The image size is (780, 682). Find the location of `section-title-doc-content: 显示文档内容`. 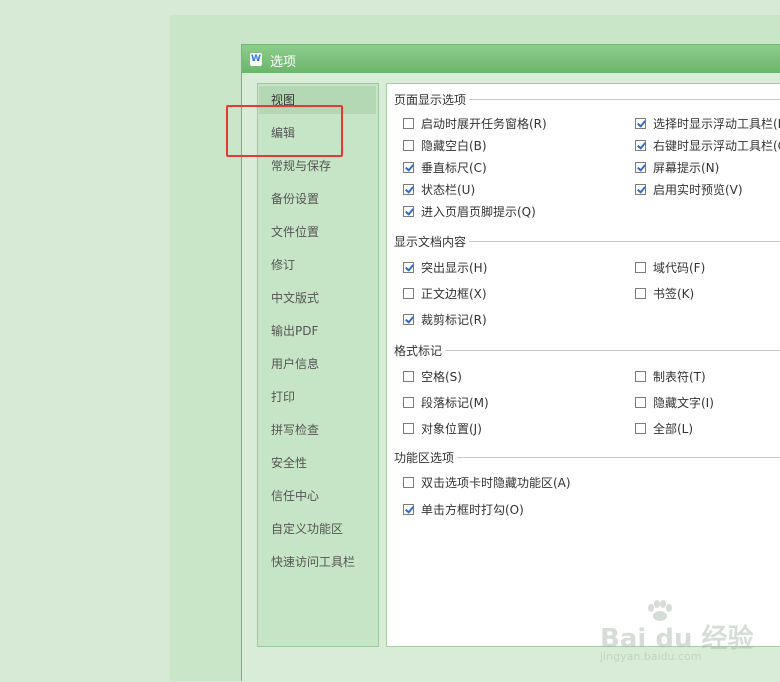

section-title-doc-content: 显示文档内容 is located at coordinates (430, 242).